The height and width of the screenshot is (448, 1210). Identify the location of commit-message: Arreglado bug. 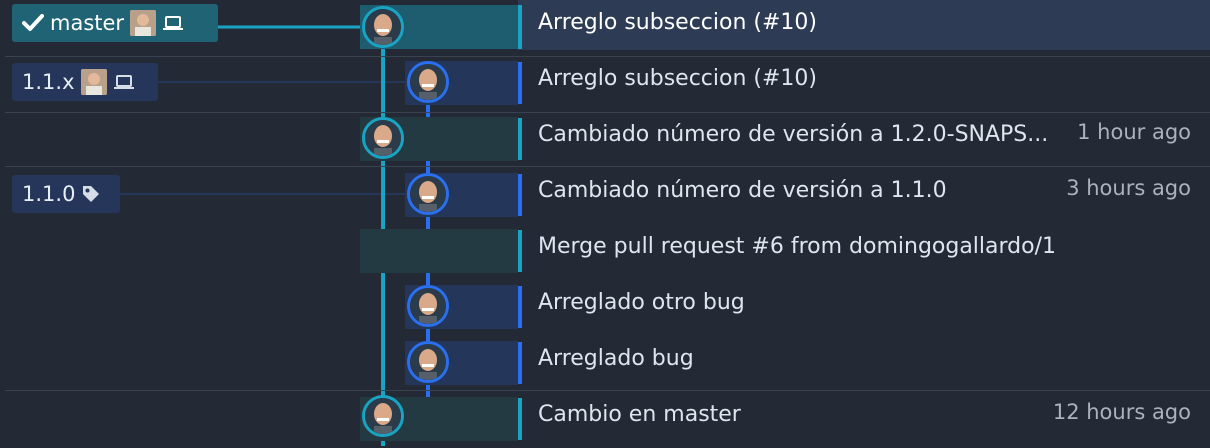
(616, 358).